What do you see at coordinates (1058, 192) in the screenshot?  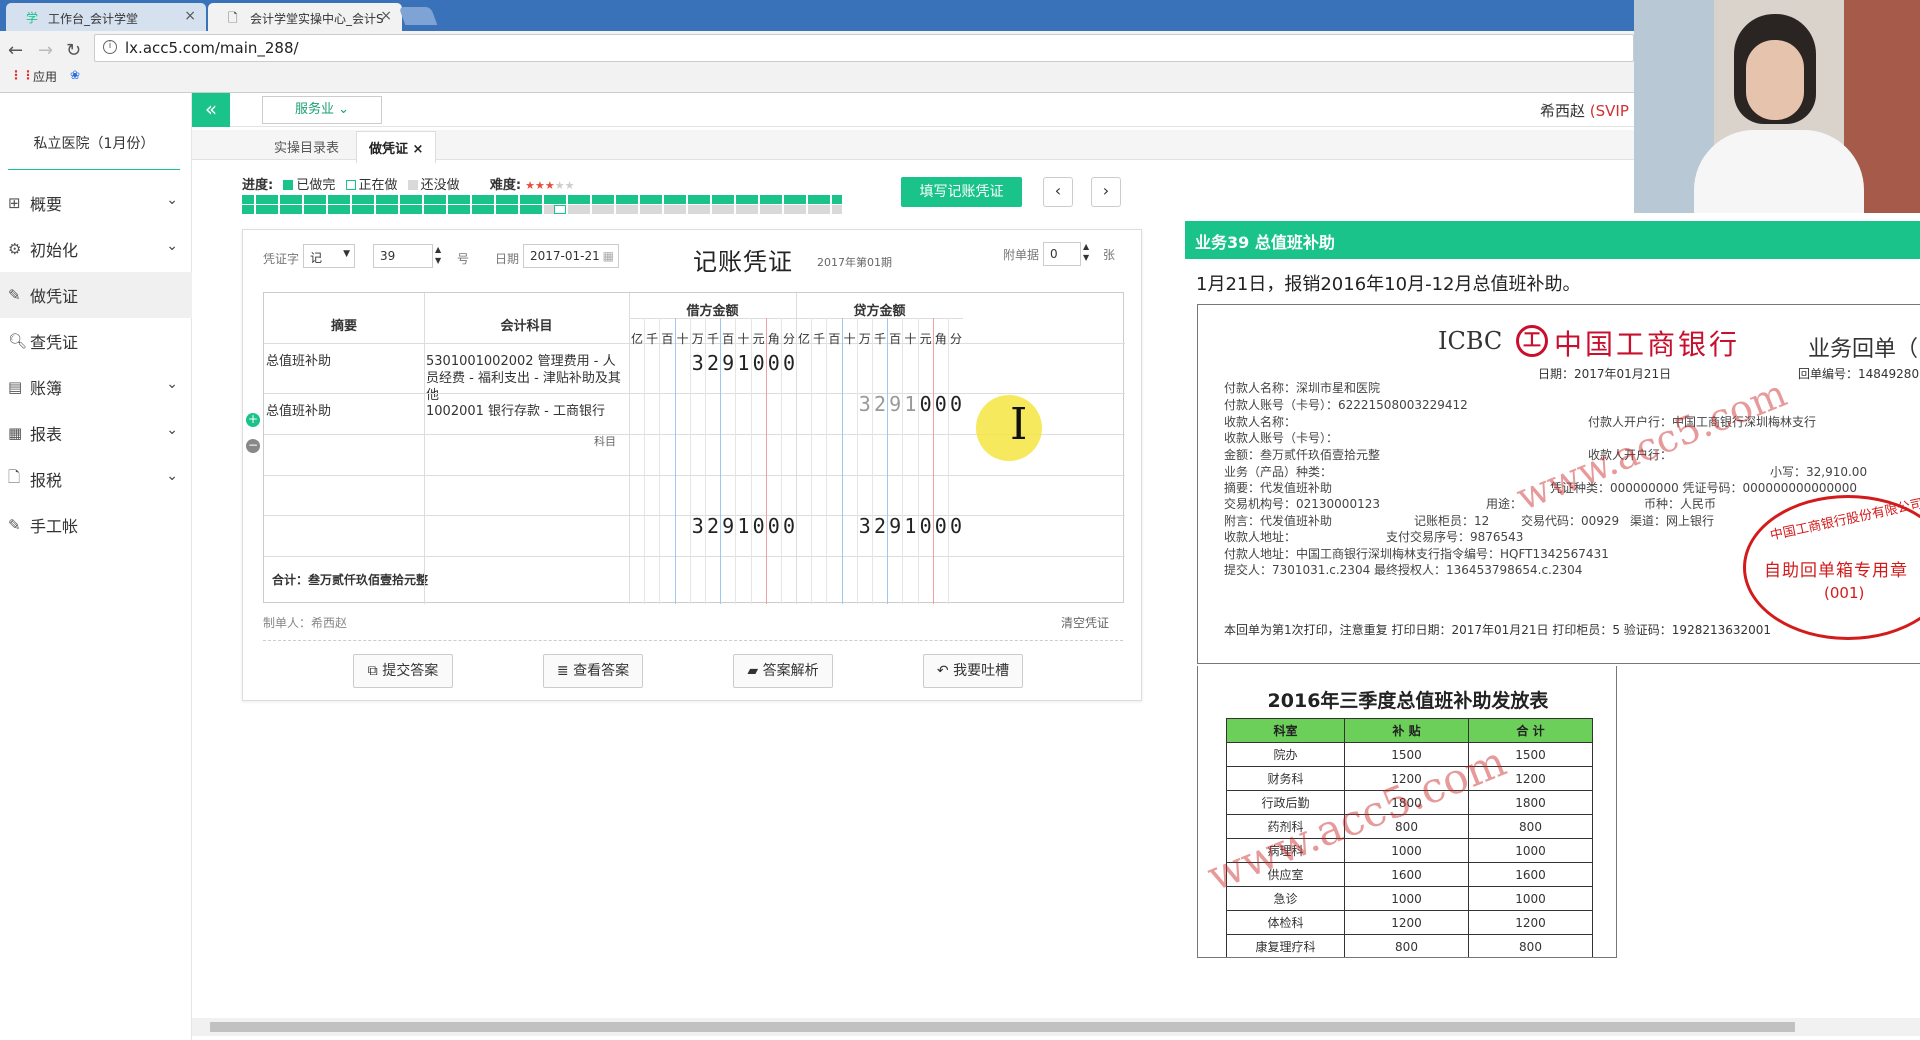 I see `prev-button: ‹` at bounding box center [1058, 192].